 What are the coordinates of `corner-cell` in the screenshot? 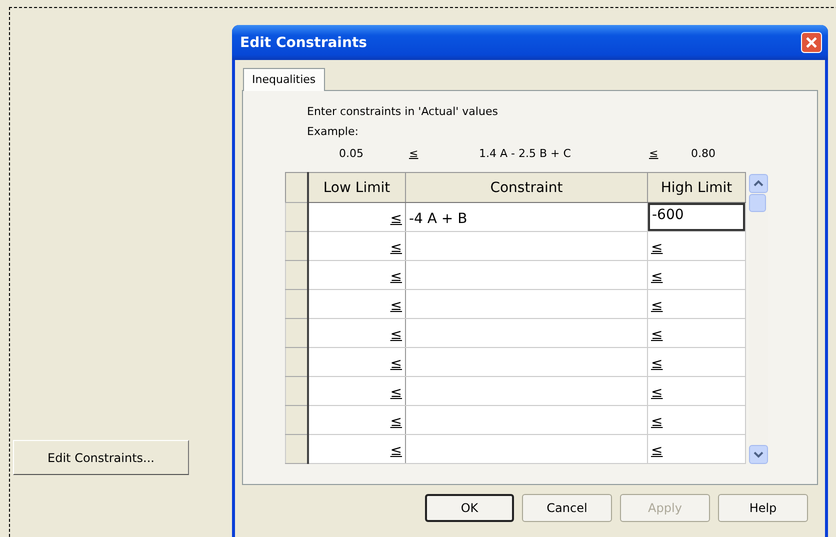 It's located at (297, 187).